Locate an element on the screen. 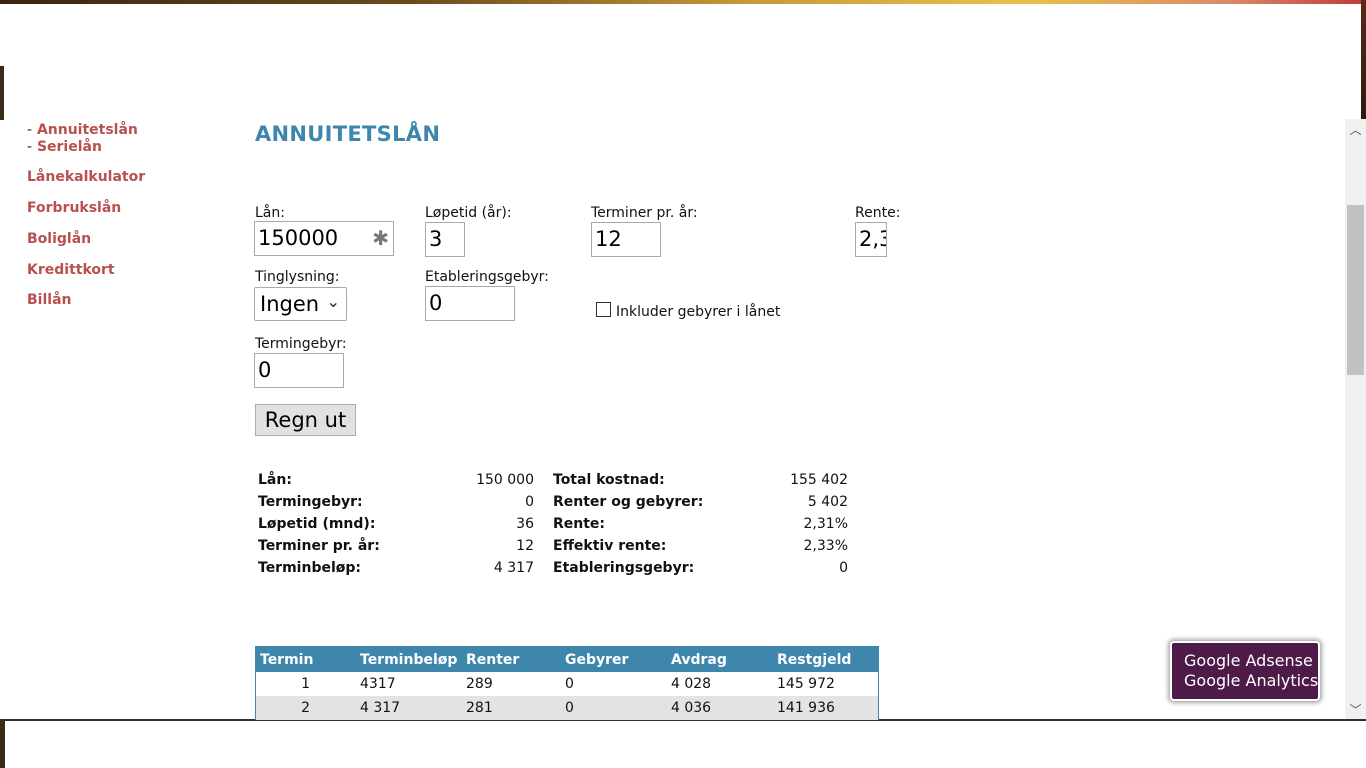 Image resolution: width=1366 pixels, height=768 pixels. summary-value: 150 000 is located at coordinates (505, 480).